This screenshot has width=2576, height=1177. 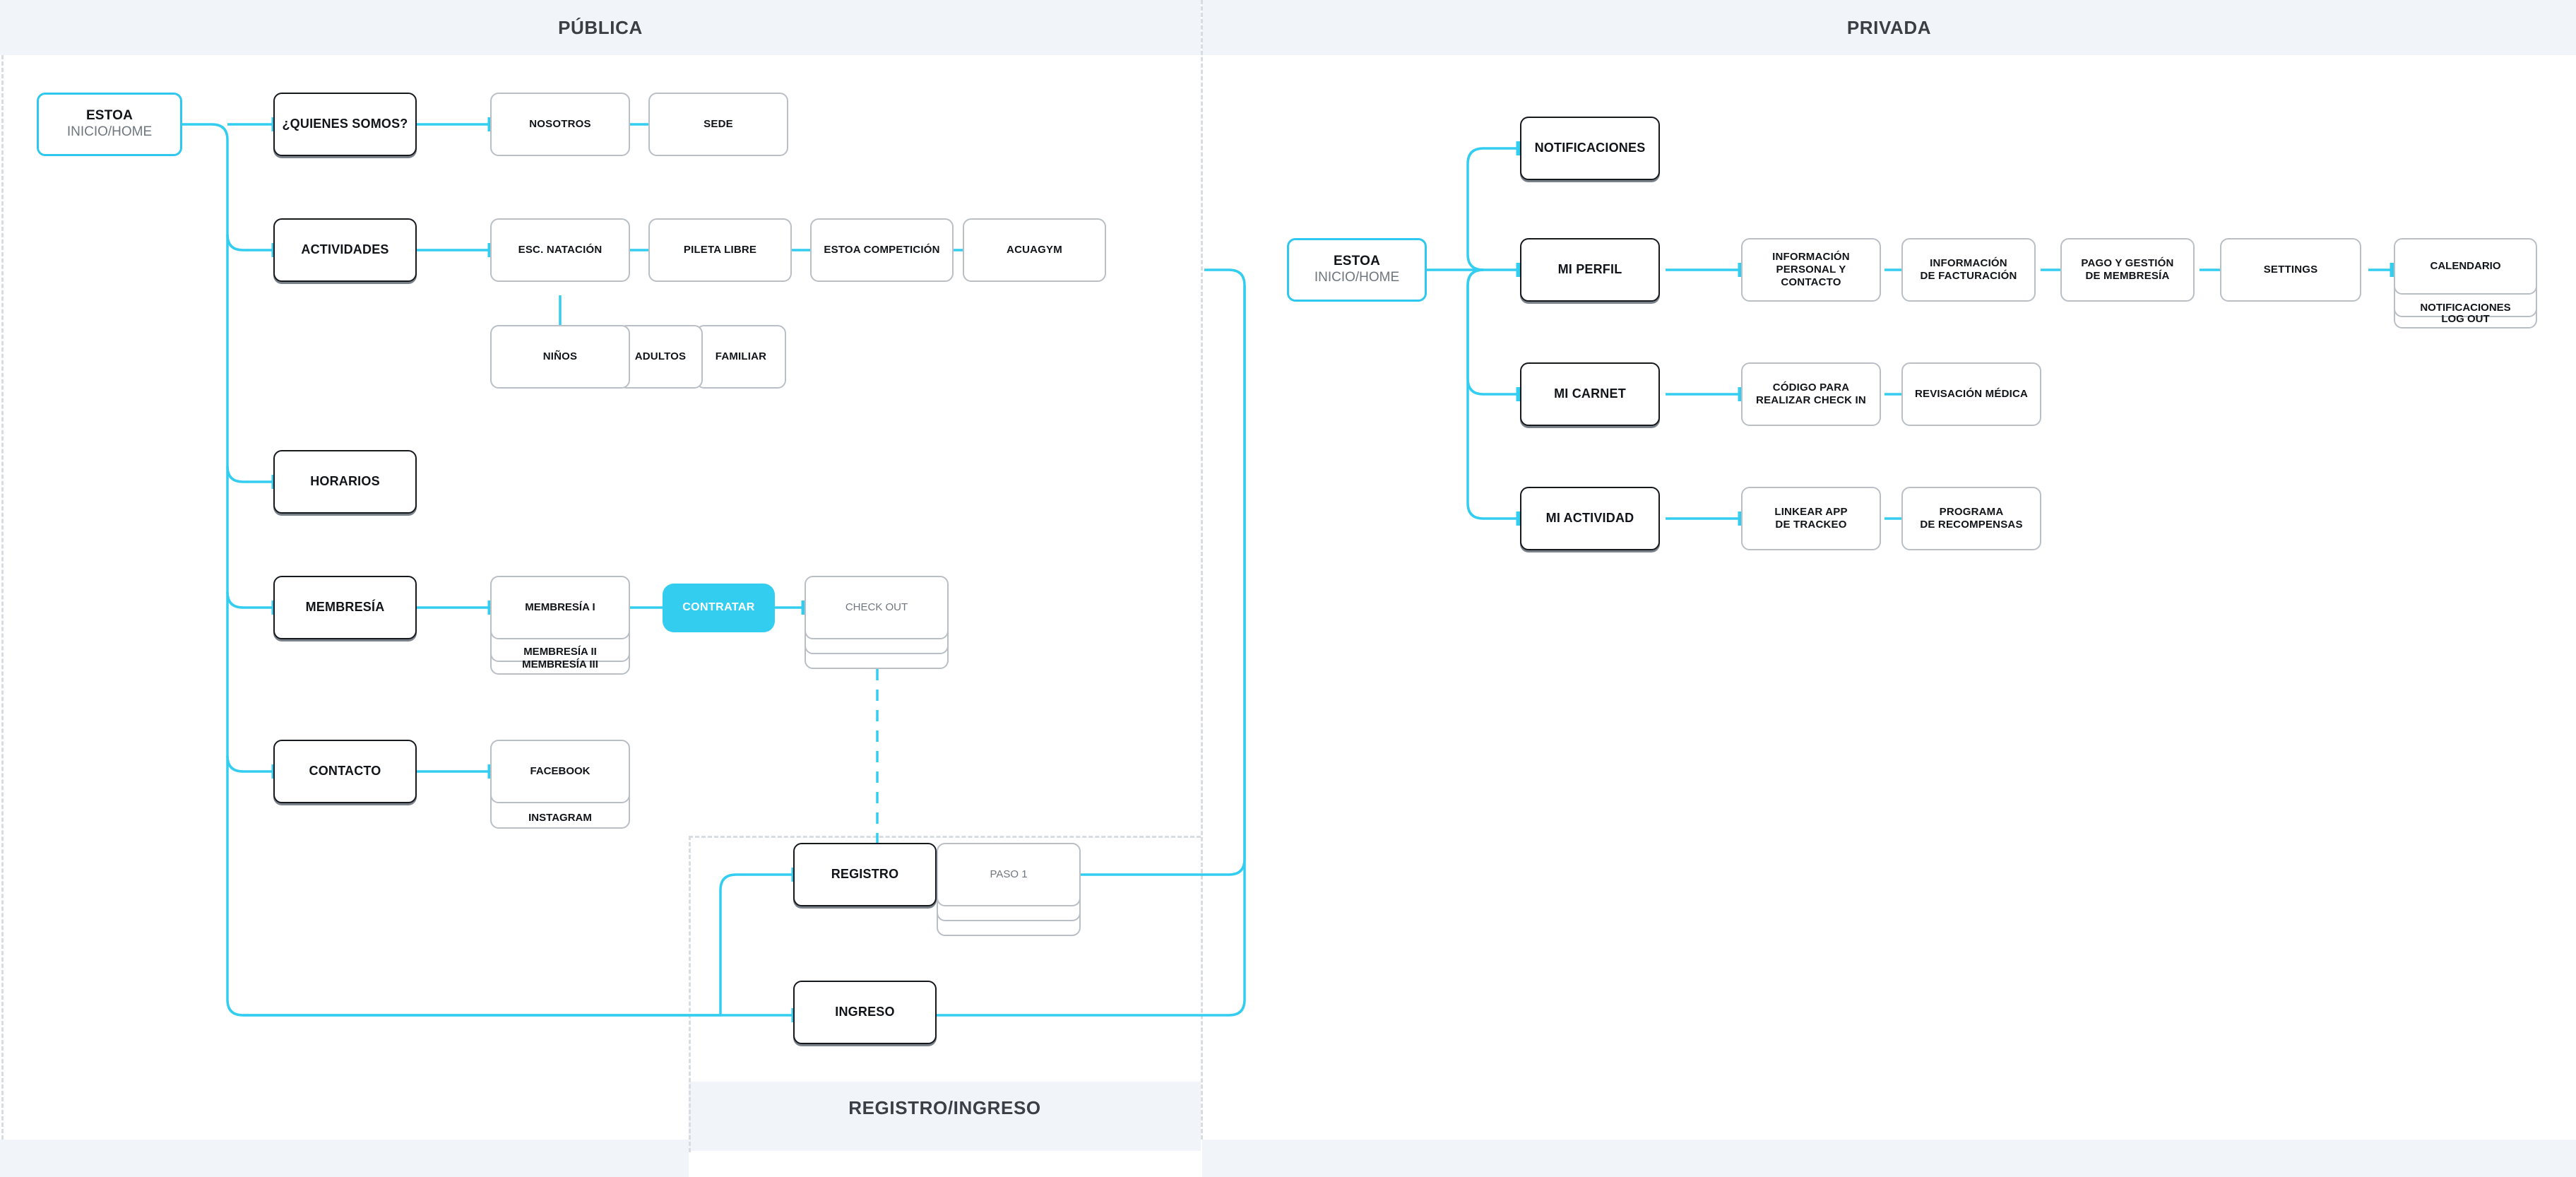 What do you see at coordinates (1889, 27) in the screenshot?
I see `privada-section-title: PRIVADA` at bounding box center [1889, 27].